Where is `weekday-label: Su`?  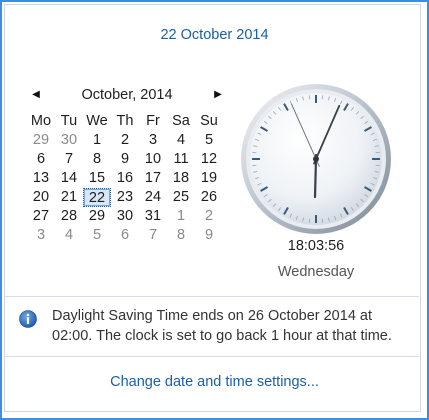
weekday-label: Su is located at coordinates (209, 121).